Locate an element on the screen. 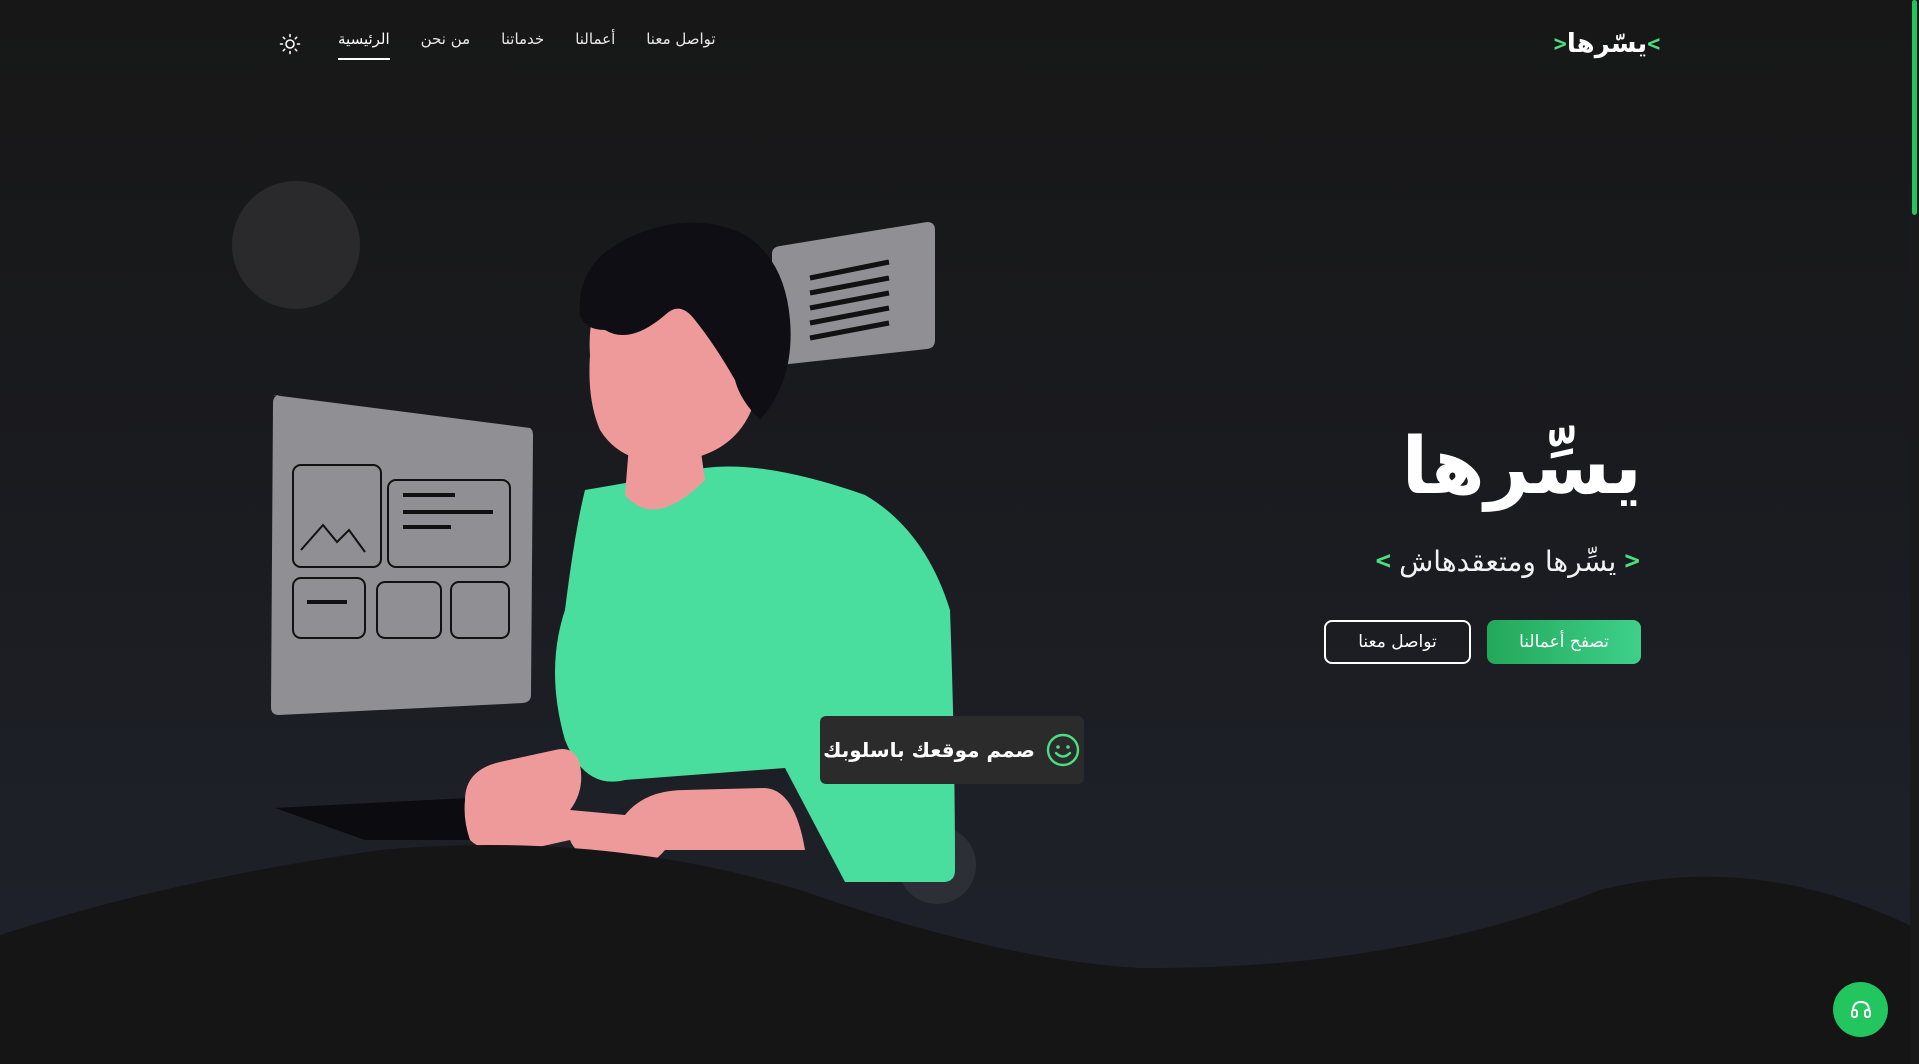  chevron-left-icon: < is located at coordinates (1383, 561).